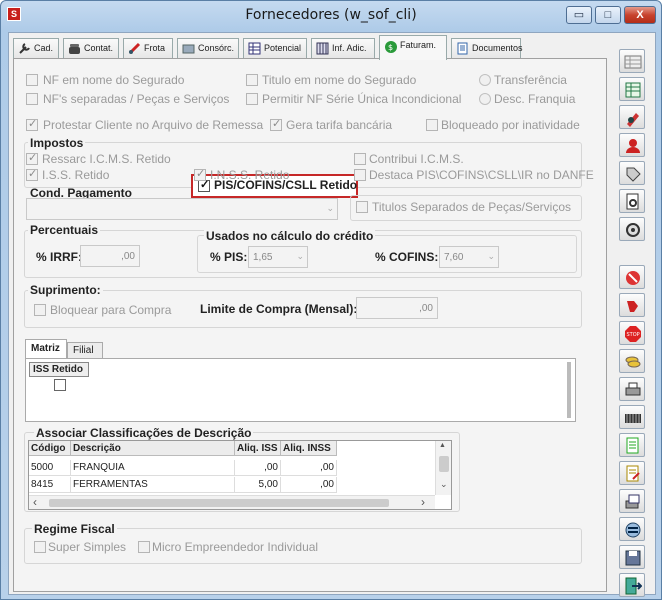  What do you see at coordinates (485, 80) in the screenshot?
I see `transferencia-radio` at bounding box center [485, 80].